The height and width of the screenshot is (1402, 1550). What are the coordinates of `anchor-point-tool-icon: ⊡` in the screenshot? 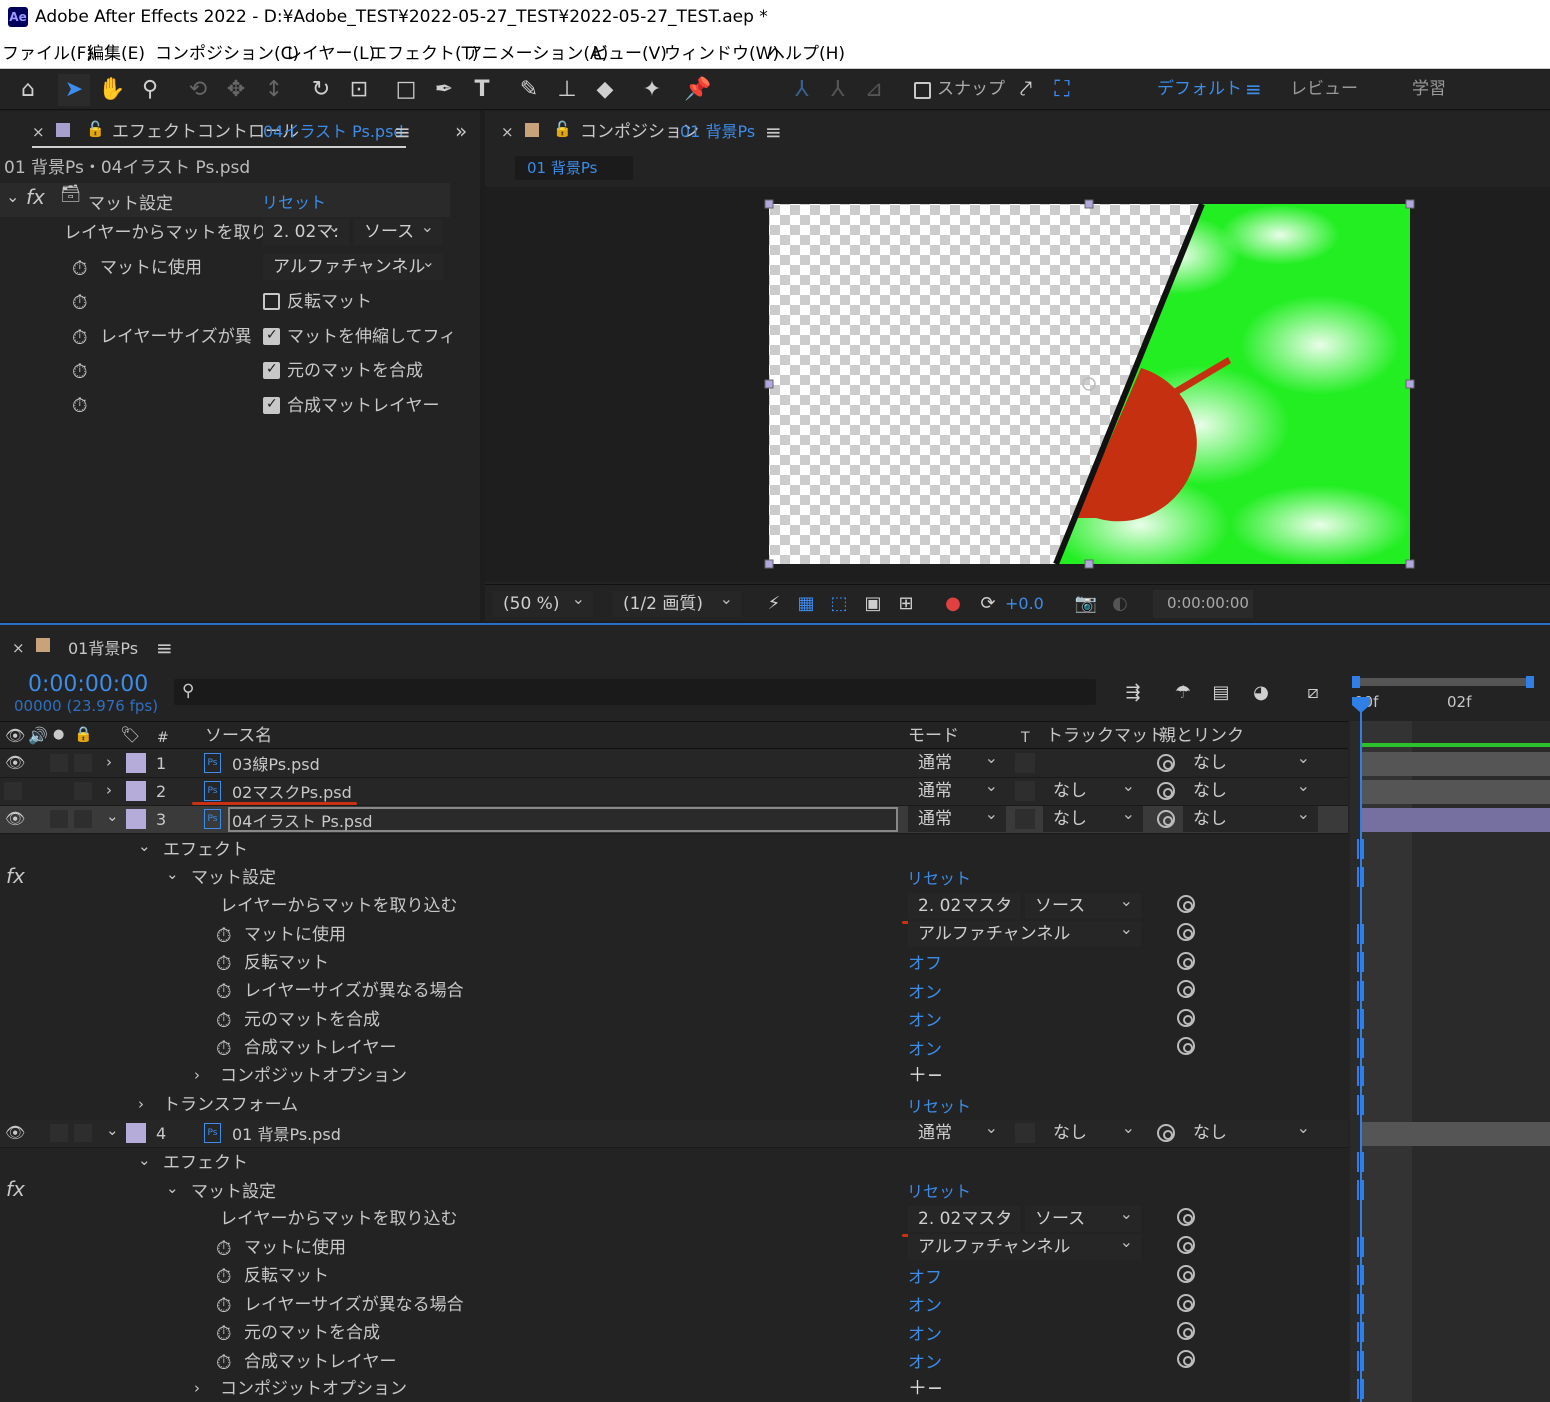 It's located at (359, 90).